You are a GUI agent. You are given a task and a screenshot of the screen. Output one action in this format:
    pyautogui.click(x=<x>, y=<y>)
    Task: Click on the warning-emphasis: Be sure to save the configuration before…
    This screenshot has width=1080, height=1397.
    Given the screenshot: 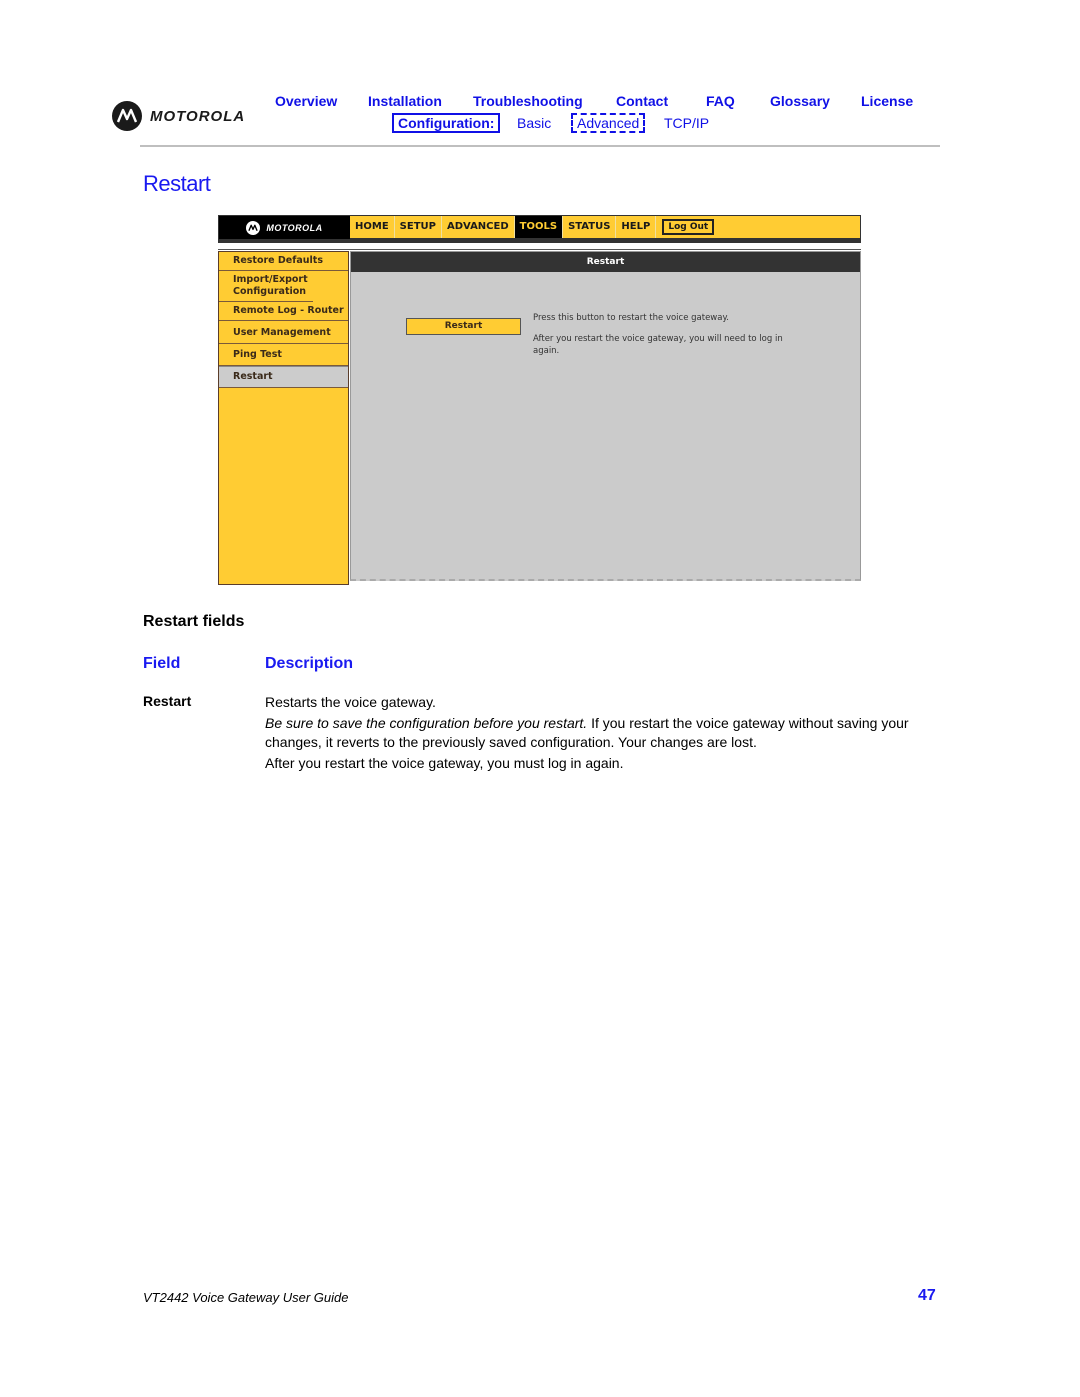 What is the action you would take?
    pyautogui.click(x=426, y=723)
    